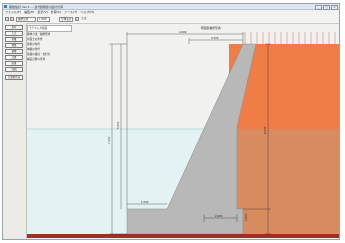 Image resolution: width=345 pixels, height=243 pixels. I want to click on ground-strip, so click(183, 236).